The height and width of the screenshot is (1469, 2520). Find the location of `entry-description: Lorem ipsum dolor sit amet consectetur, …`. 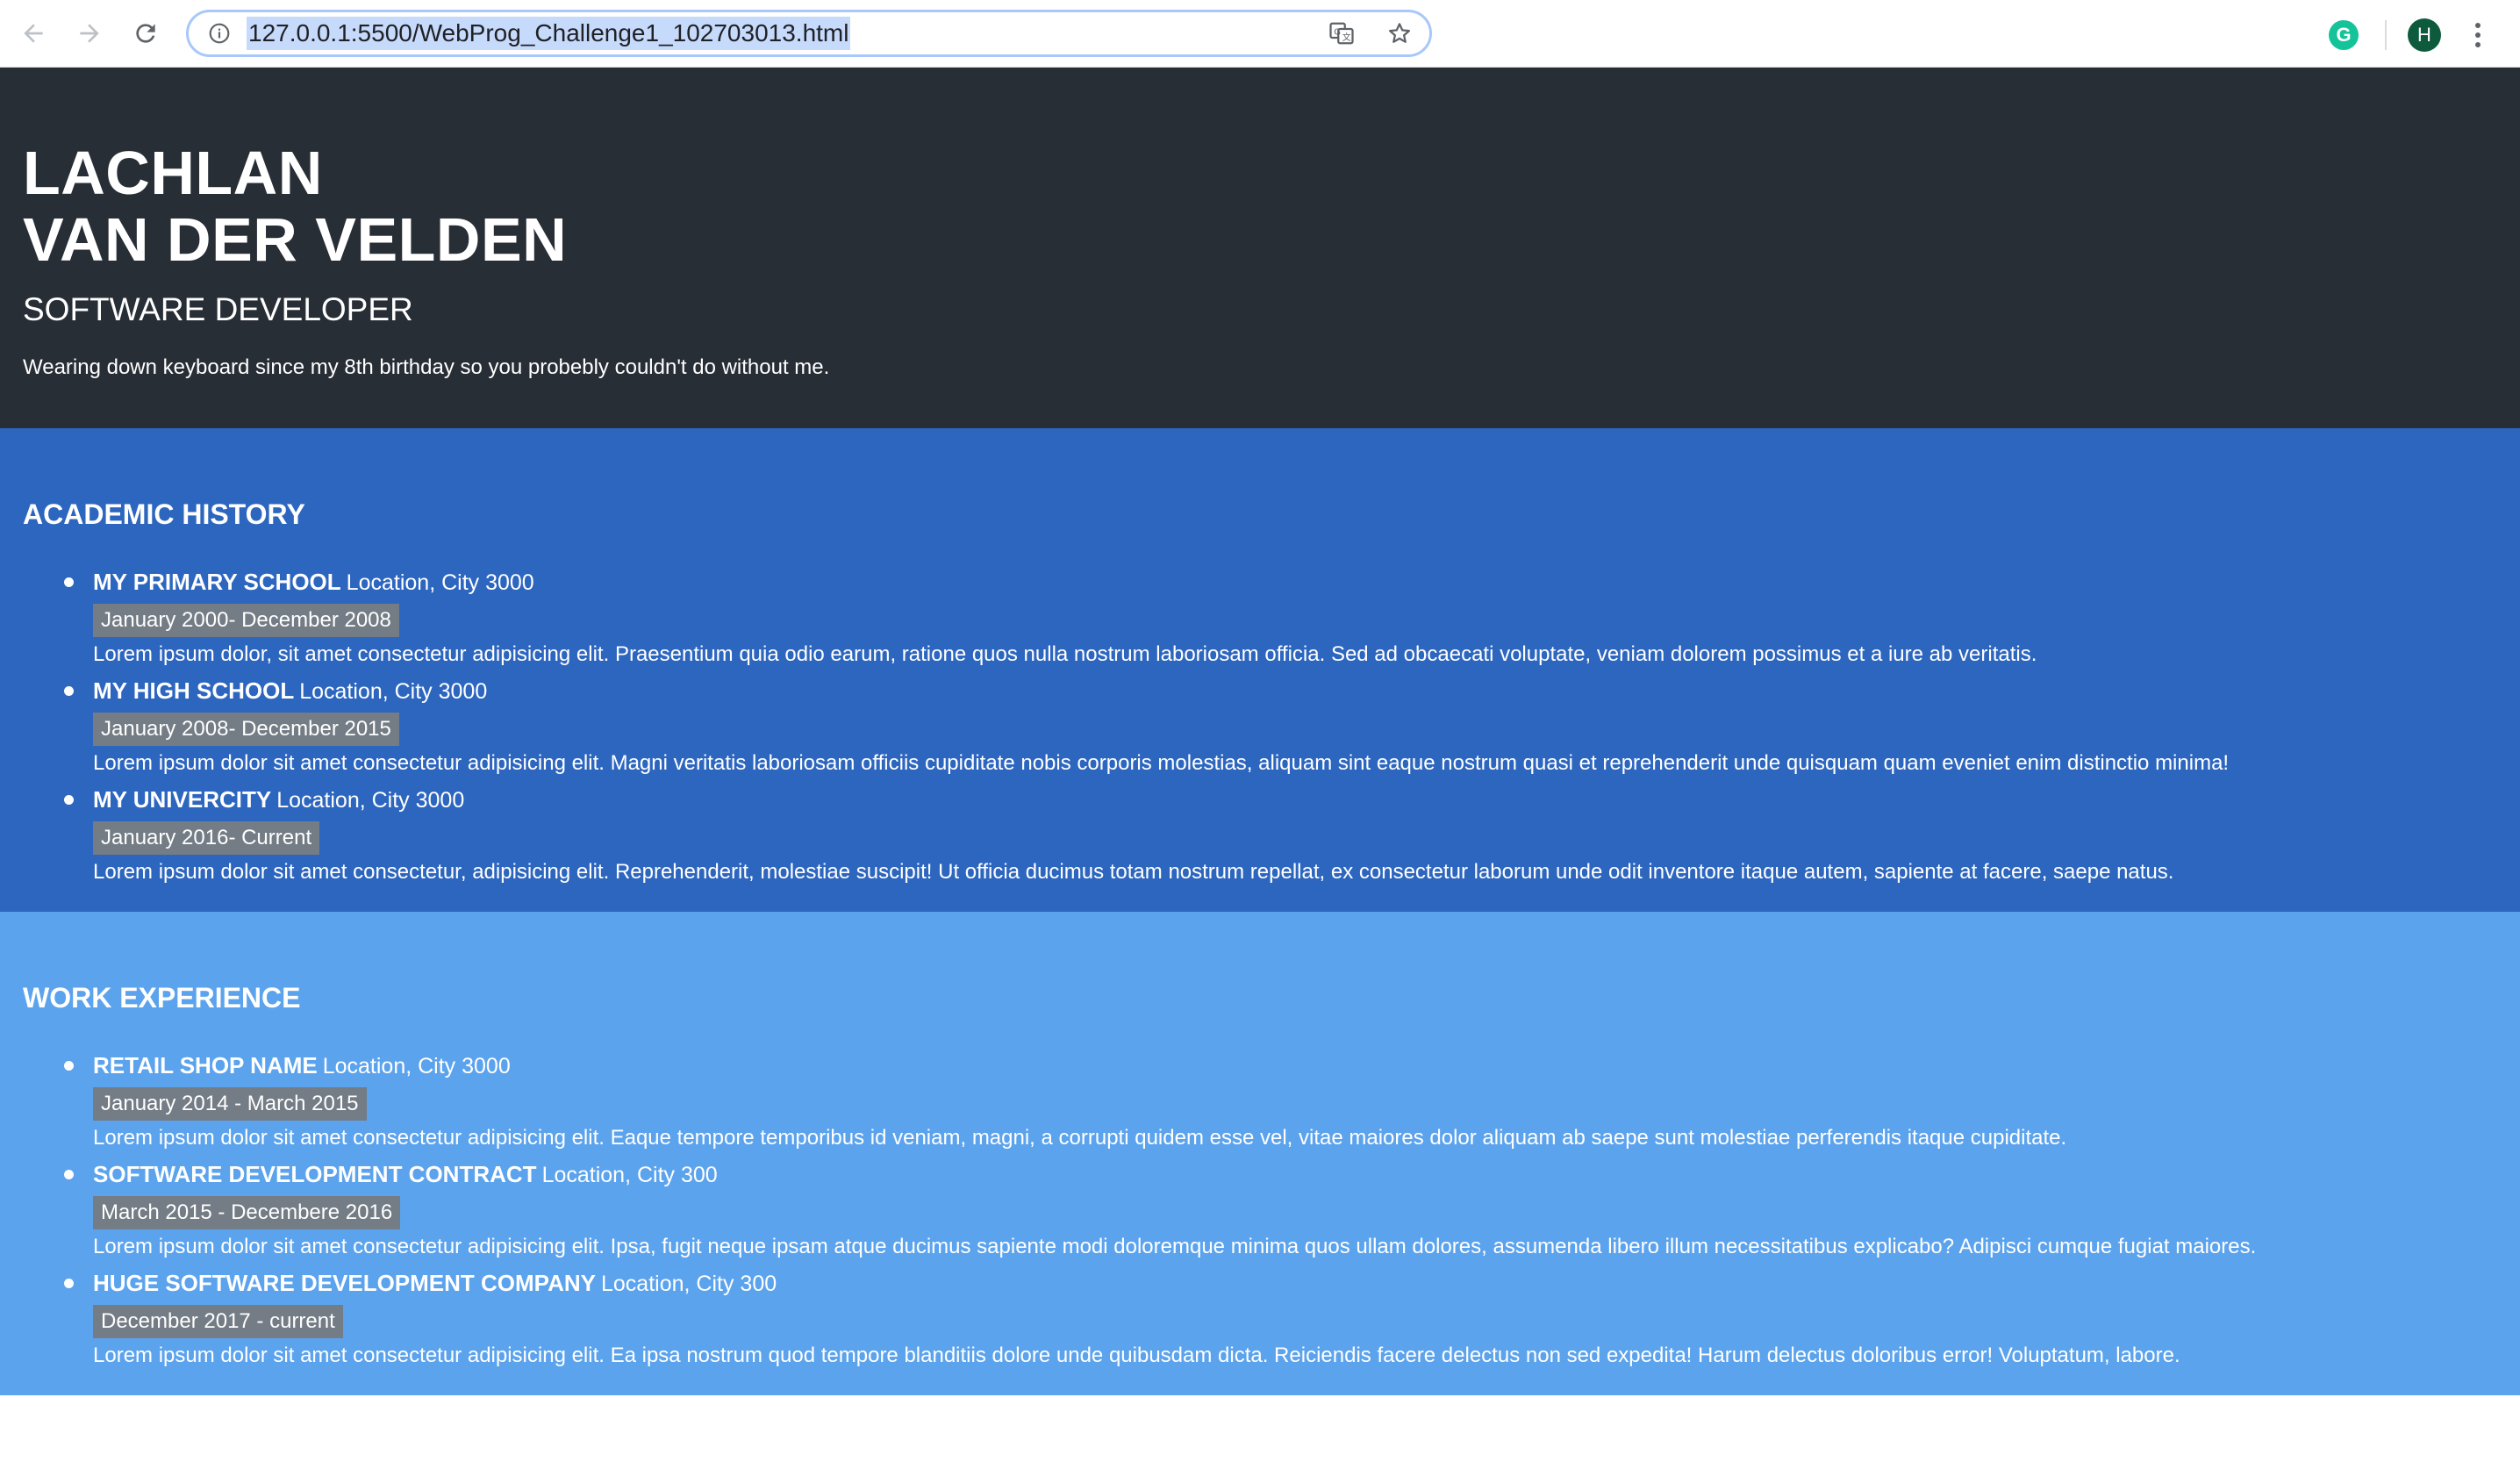

entry-description: Lorem ipsum dolor sit amet consectetur, … is located at coordinates (1133, 872).